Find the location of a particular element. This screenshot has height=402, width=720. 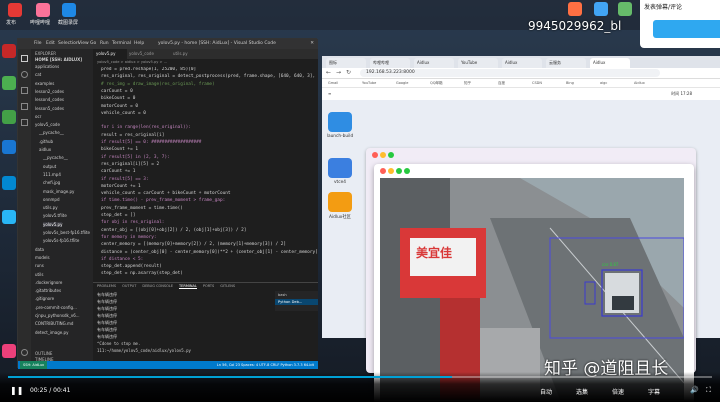

file-tree-item: yolov5s-fp16.tflite is located at coordinates (61, 240).